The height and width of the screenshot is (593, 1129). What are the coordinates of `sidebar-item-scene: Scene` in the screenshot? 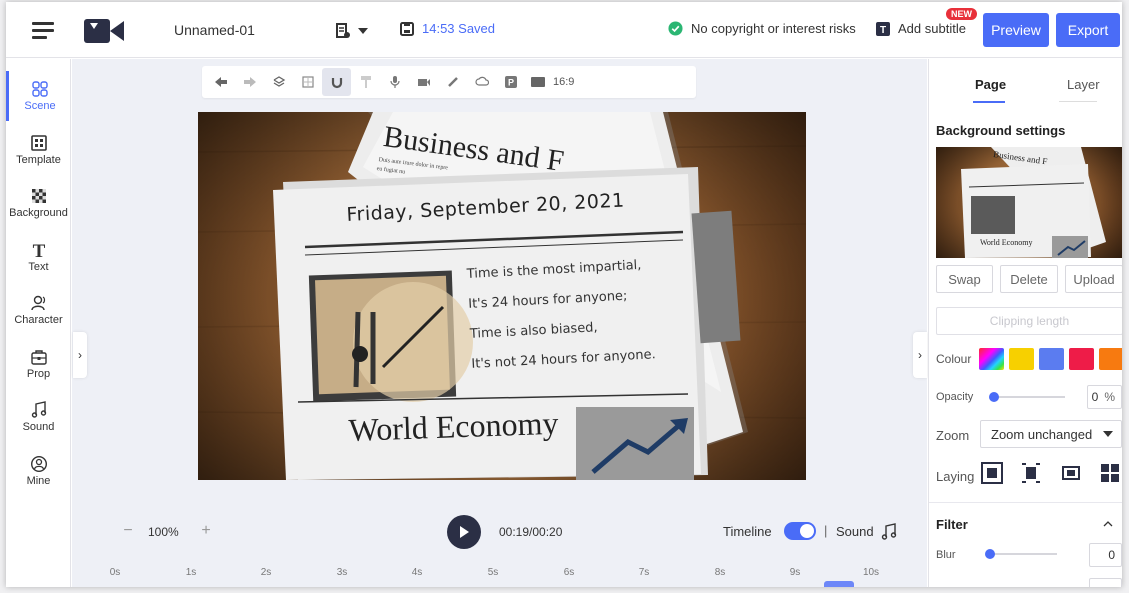 It's located at (38, 96).